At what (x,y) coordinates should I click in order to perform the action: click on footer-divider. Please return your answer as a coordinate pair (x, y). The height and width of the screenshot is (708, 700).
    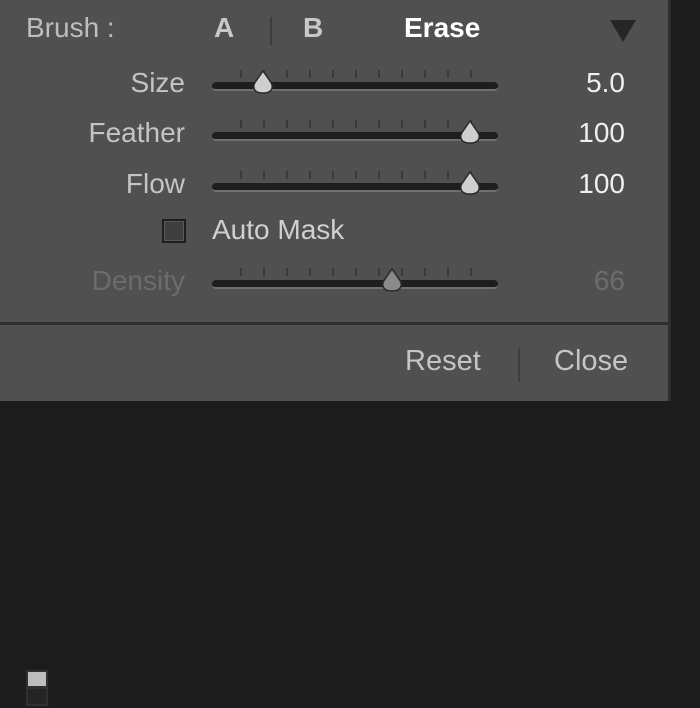
    Looking at the image, I should click on (519, 365).